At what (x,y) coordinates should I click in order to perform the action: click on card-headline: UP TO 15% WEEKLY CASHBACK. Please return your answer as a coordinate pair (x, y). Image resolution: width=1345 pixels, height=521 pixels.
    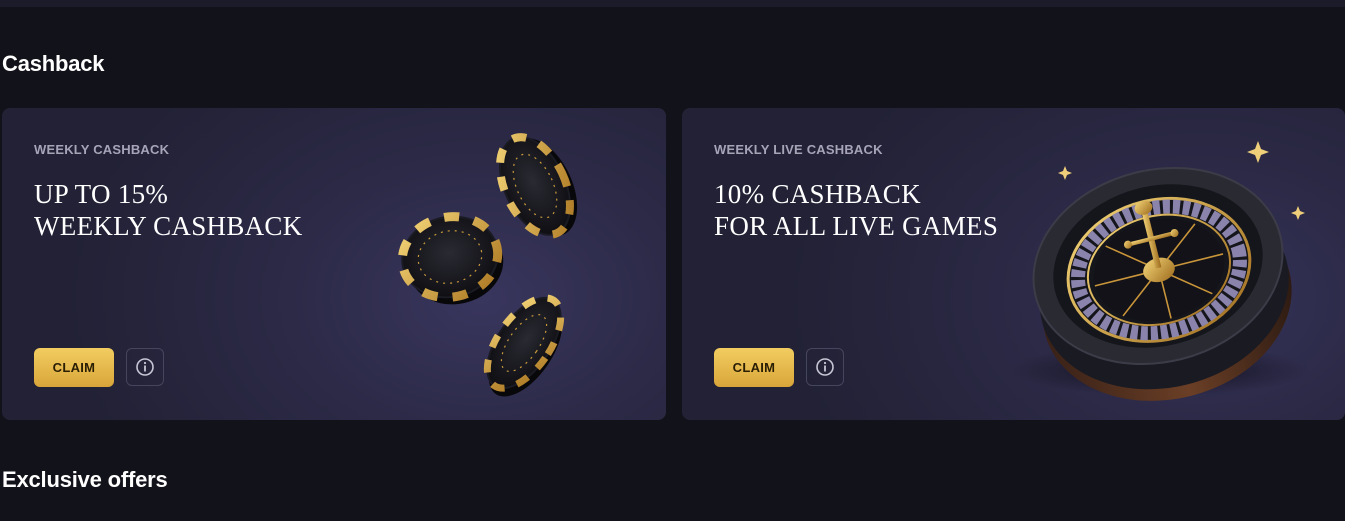
    Looking at the image, I should click on (168, 210).